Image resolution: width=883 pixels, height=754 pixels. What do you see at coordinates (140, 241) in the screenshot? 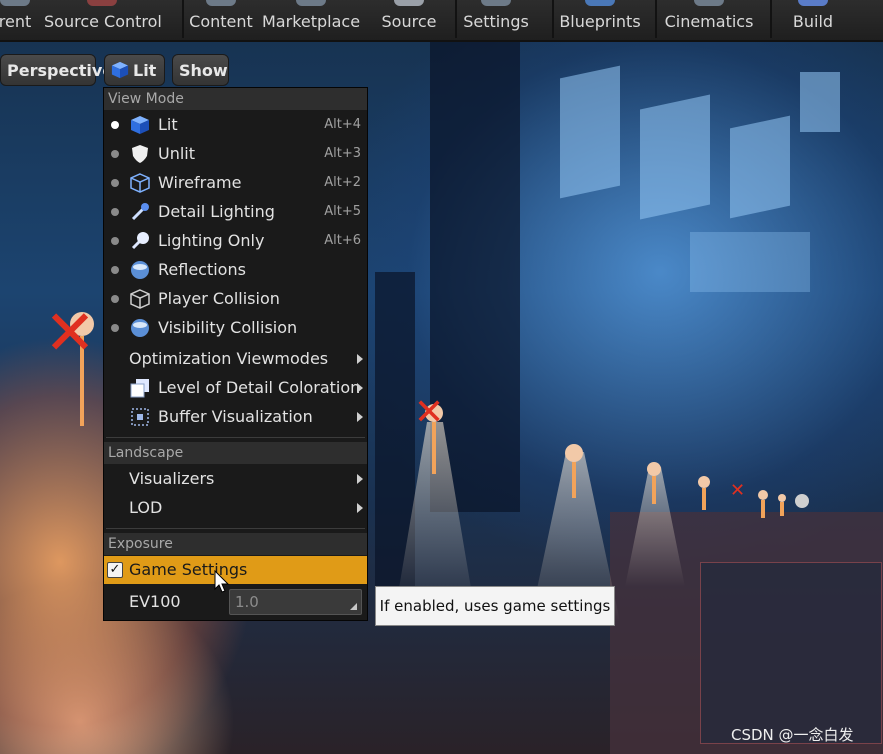
I see `lighting-only-icon` at bounding box center [140, 241].